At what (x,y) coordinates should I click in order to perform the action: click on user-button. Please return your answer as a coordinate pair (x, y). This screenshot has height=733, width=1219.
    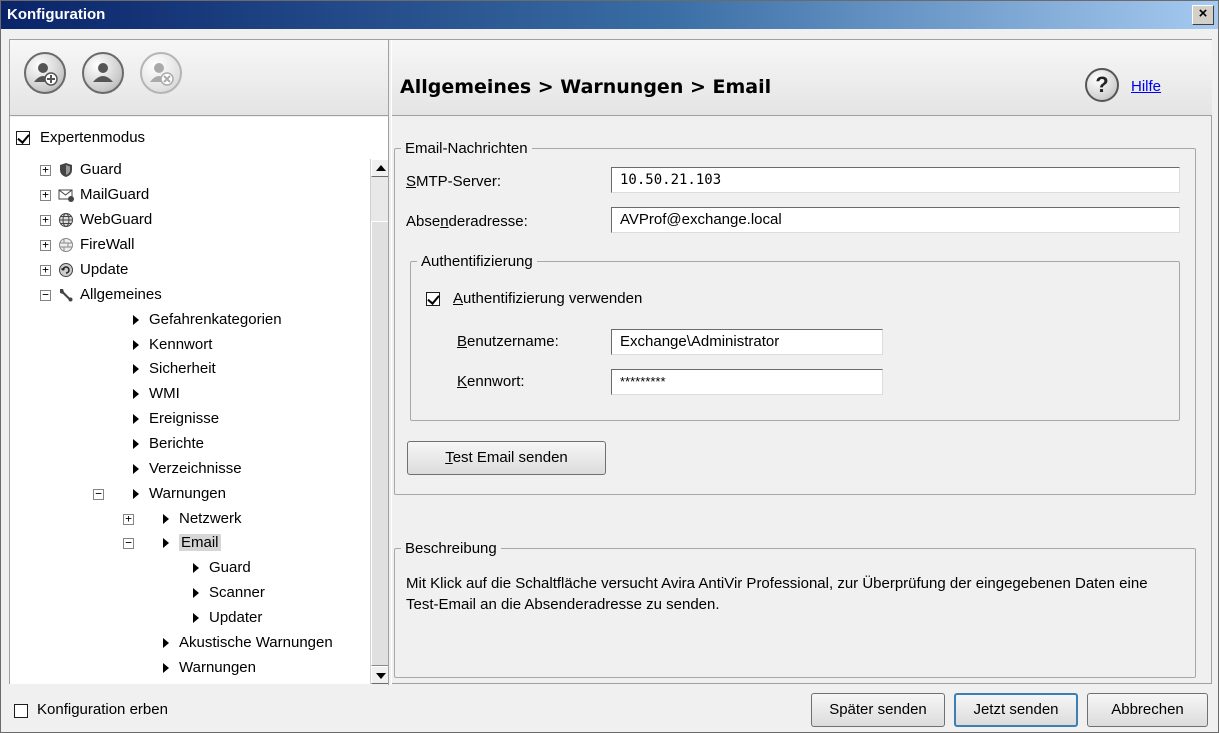
    Looking at the image, I should click on (103, 73).